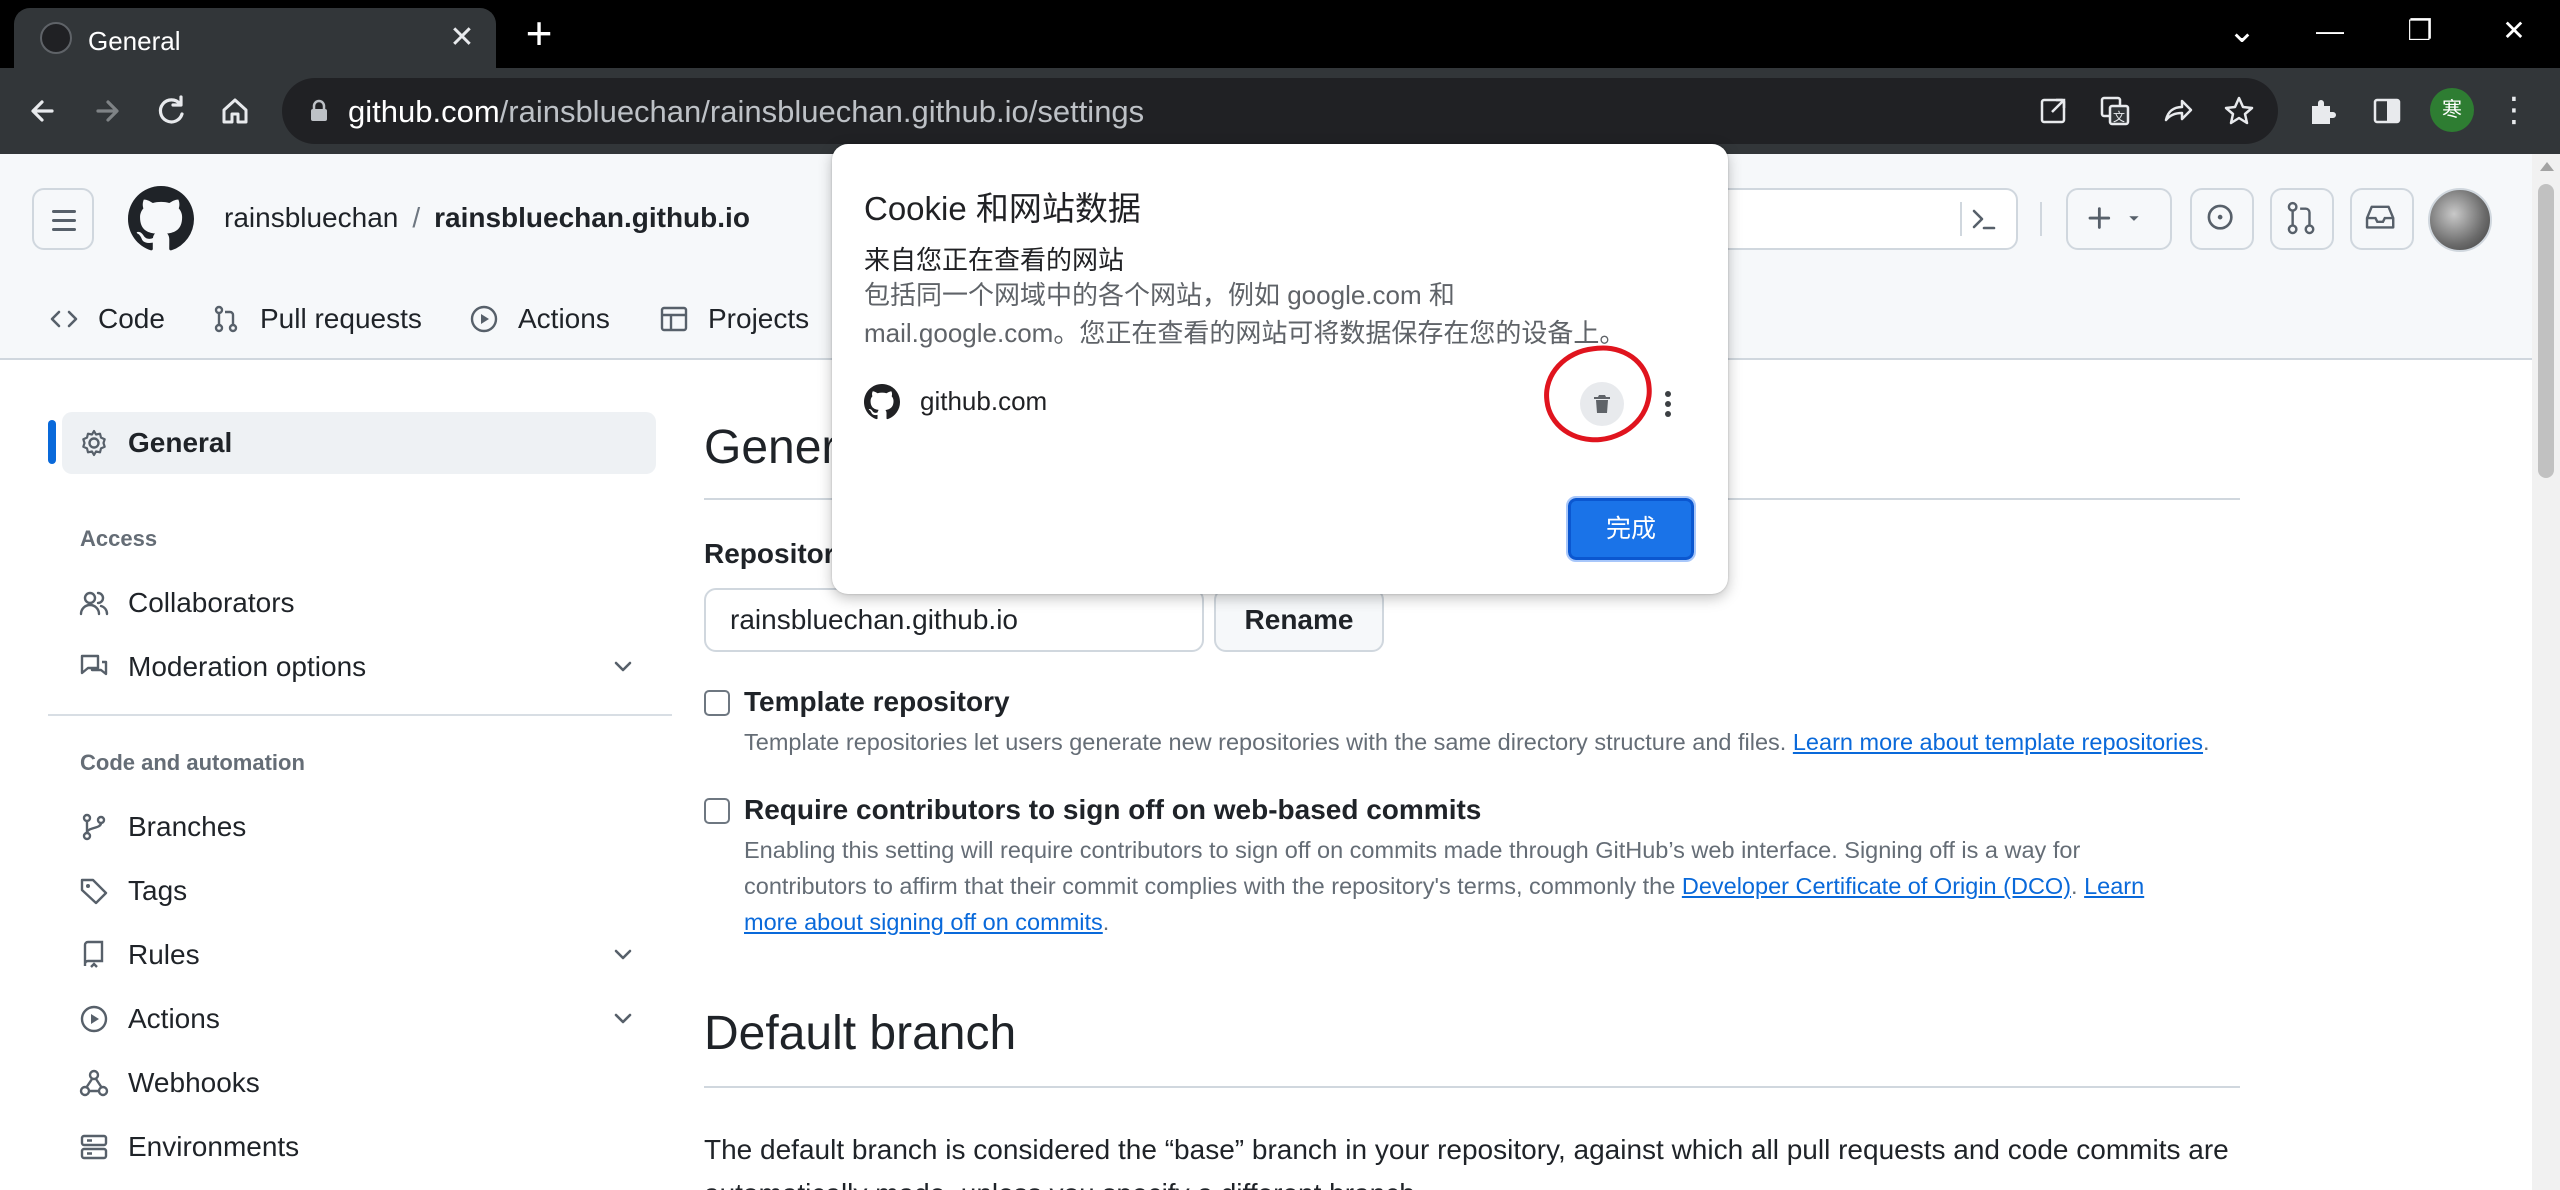 This screenshot has height=1190, width=2560. What do you see at coordinates (2452, 110) in the screenshot?
I see `profile-avatar: 寒` at bounding box center [2452, 110].